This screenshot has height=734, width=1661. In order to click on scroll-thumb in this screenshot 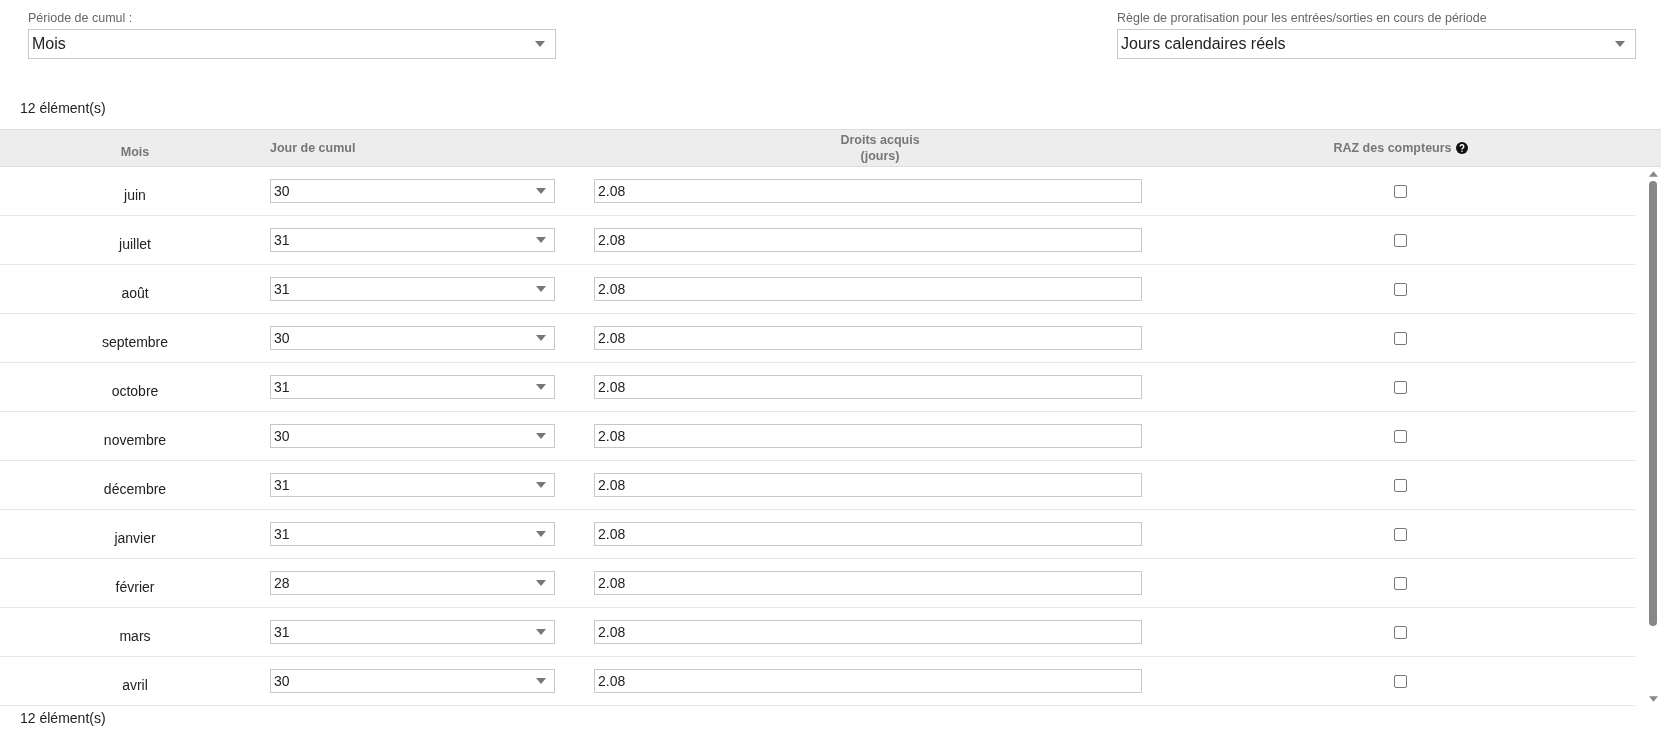, I will do `click(1653, 403)`.